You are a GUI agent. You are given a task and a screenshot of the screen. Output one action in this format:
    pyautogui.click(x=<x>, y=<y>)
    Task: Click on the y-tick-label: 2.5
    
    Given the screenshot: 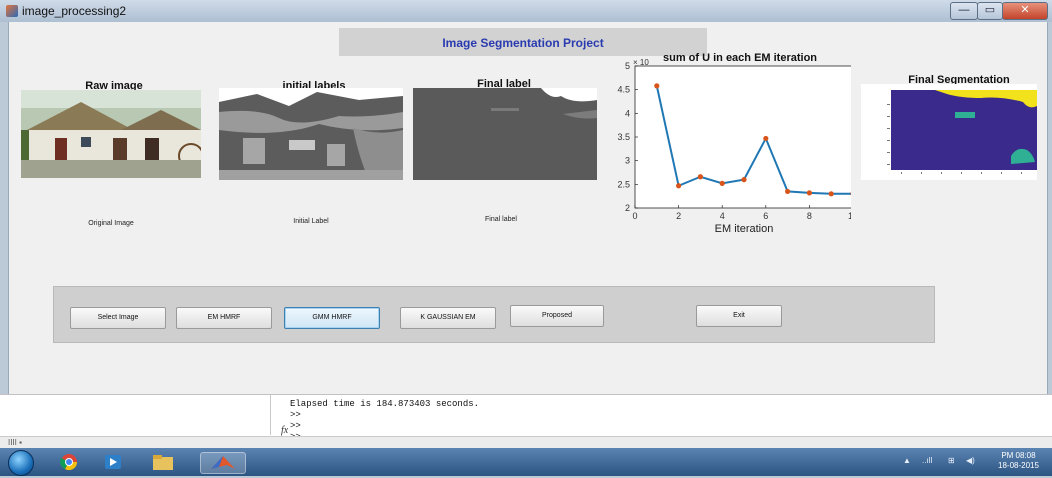 What is the action you would take?
    pyautogui.click(x=623, y=184)
    